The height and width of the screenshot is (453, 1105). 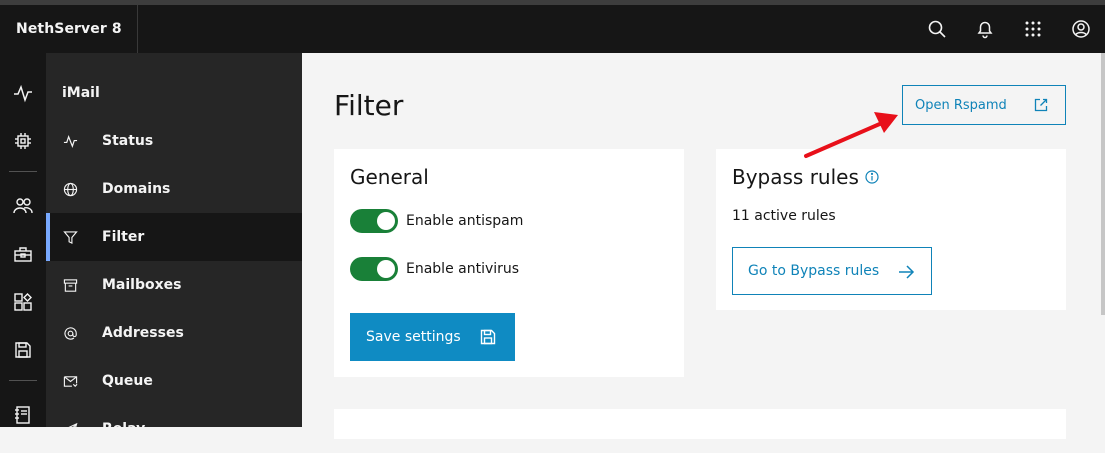 What do you see at coordinates (174, 189) in the screenshot?
I see `nav-item-domains: Domains` at bounding box center [174, 189].